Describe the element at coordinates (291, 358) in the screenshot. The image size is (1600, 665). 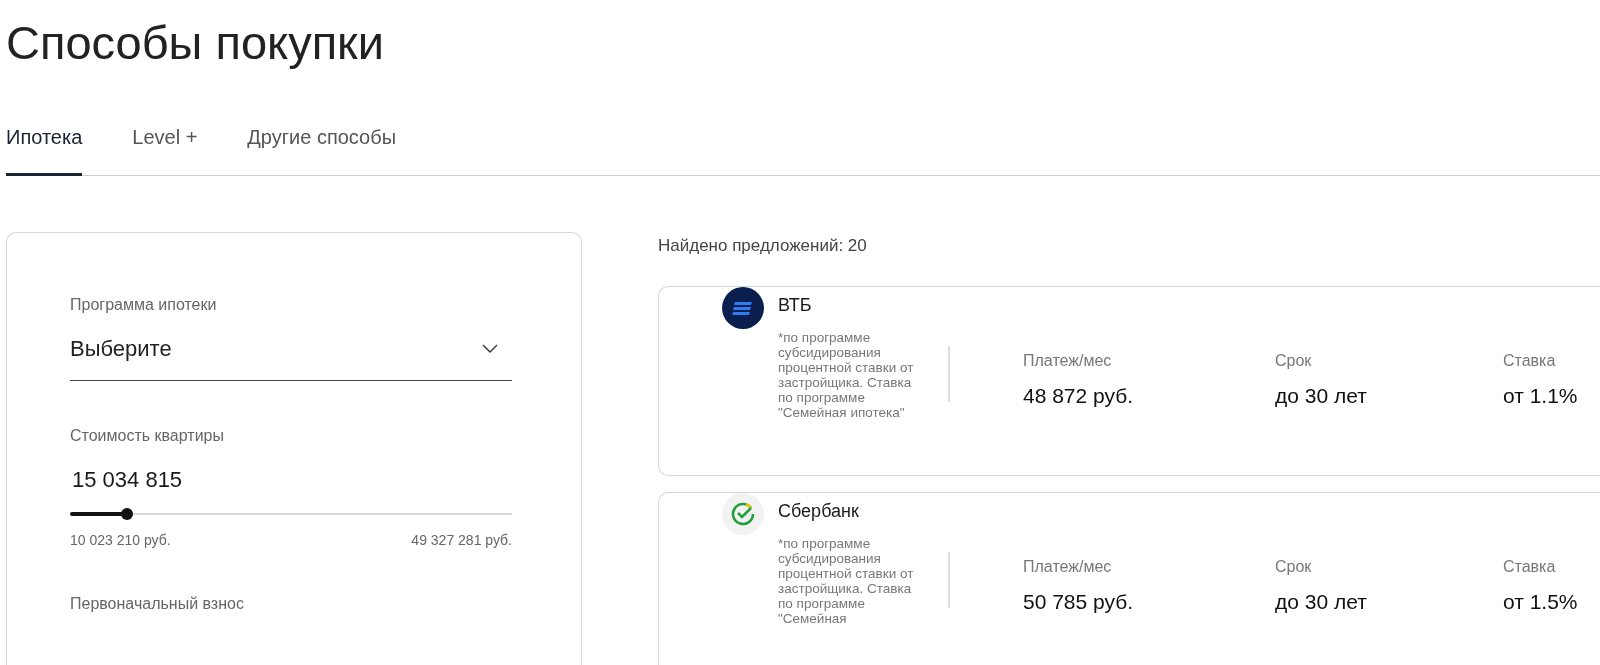
I see `program-select: Выберите` at that location.